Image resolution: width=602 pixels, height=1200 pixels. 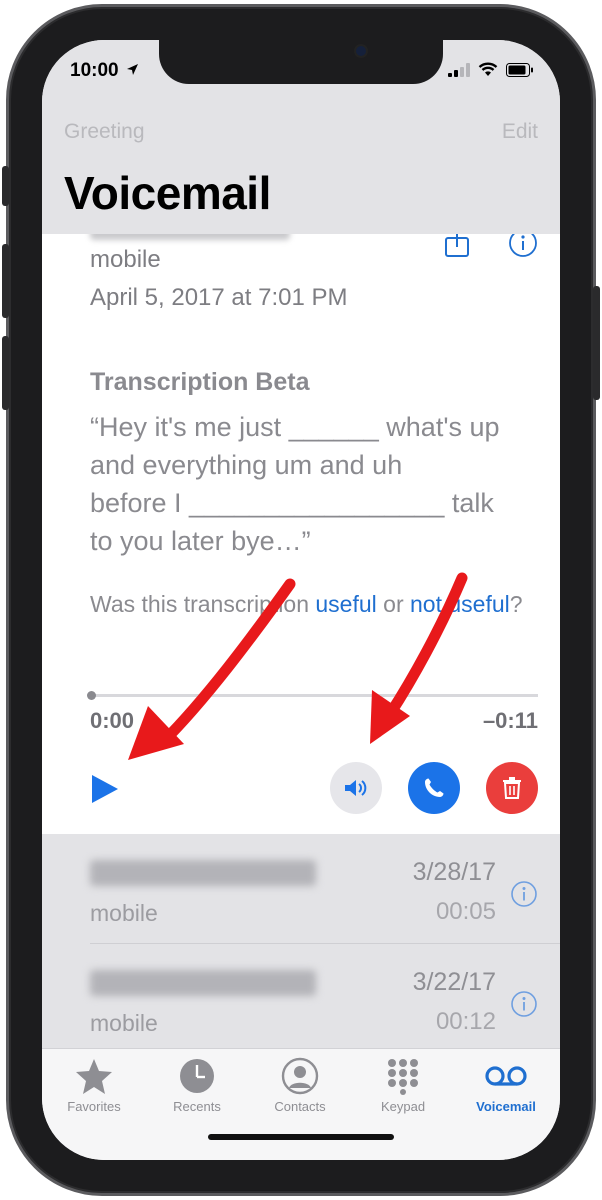 What do you see at coordinates (361, 51) in the screenshot?
I see `front-camera` at bounding box center [361, 51].